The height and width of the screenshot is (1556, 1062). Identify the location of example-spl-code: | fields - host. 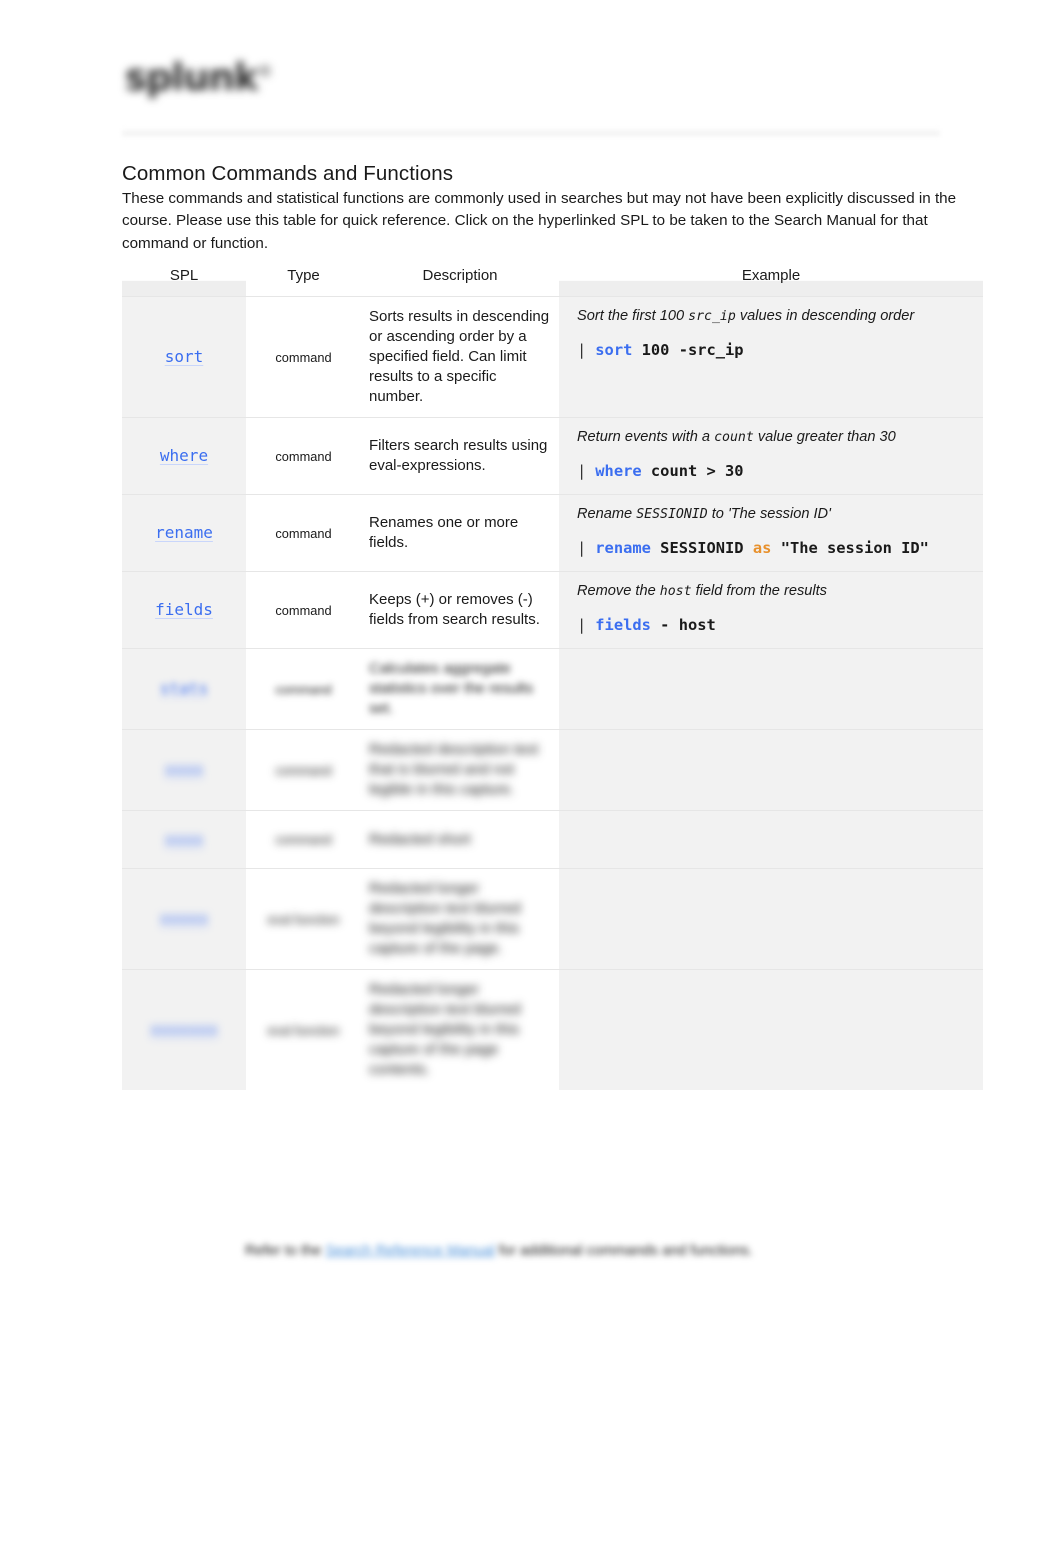
(775, 625).